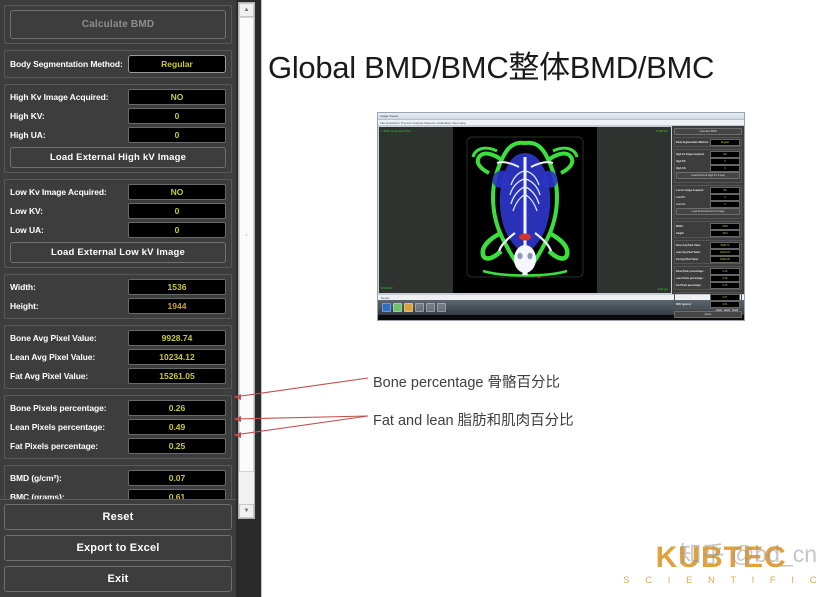  Describe the element at coordinates (708, 190) in the screenshot. I see `embedded-row: Low Kv Image Acquired: NO` at that location.